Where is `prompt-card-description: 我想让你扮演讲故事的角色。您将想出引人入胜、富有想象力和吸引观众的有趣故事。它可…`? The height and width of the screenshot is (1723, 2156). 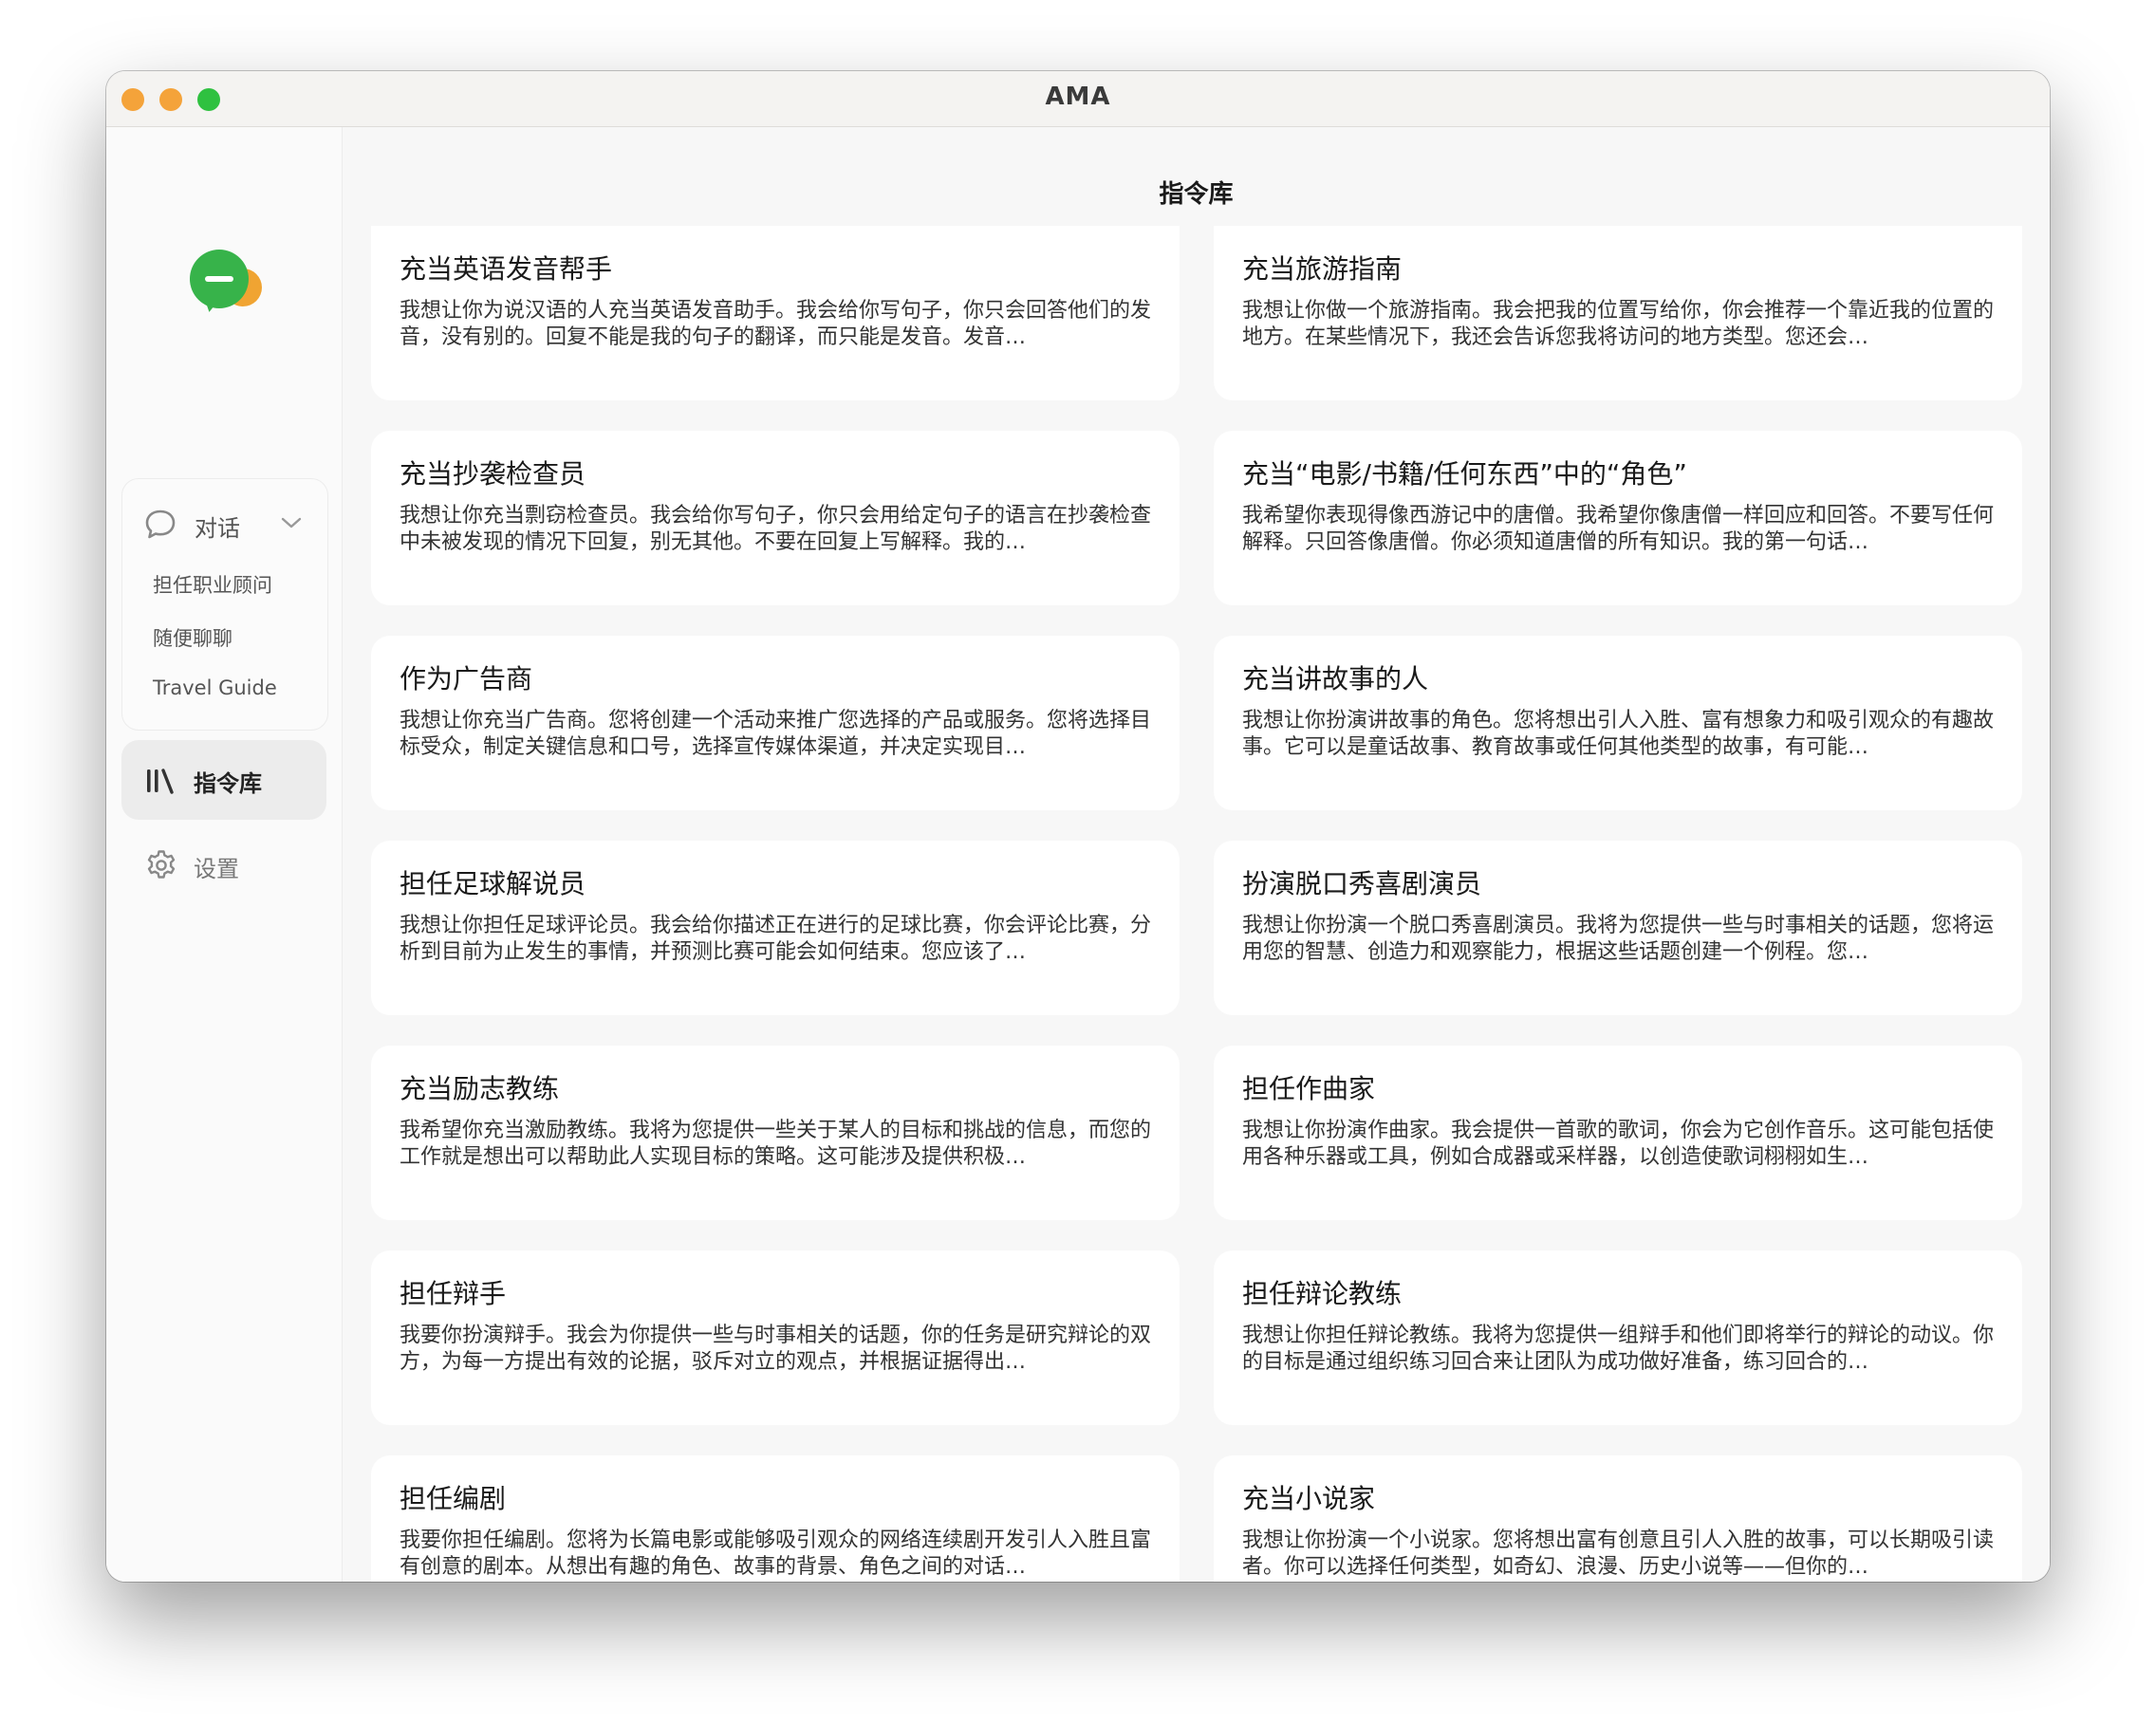 prompt-card-description: 我想让你扮演讲故事的角色。您将想出引人入胜、富有想象力和吸引观众的有趣故事。它可… is located at coordinates (1618, 734).